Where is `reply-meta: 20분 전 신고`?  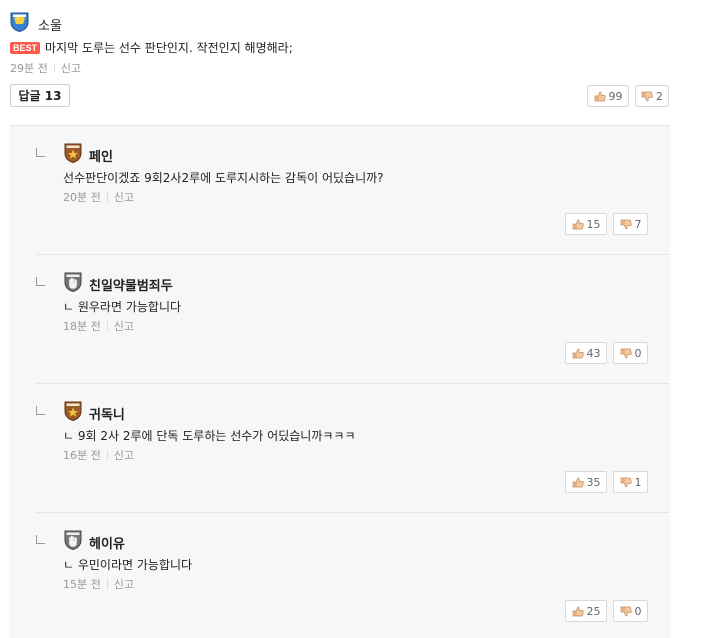 reply-meta: 20분 전 신고 is located at coordinates (98, 197).